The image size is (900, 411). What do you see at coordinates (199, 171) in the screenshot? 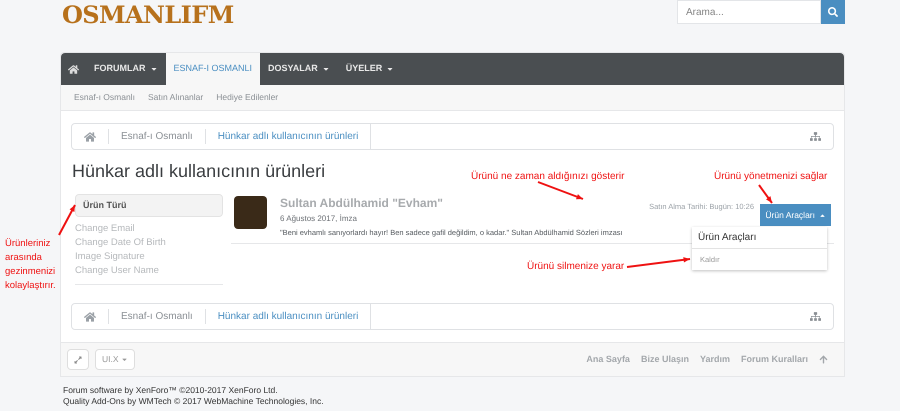
I see `page-title: Hünkar adlı kullanıcının ürünleri` at bounding box center [199, 171].